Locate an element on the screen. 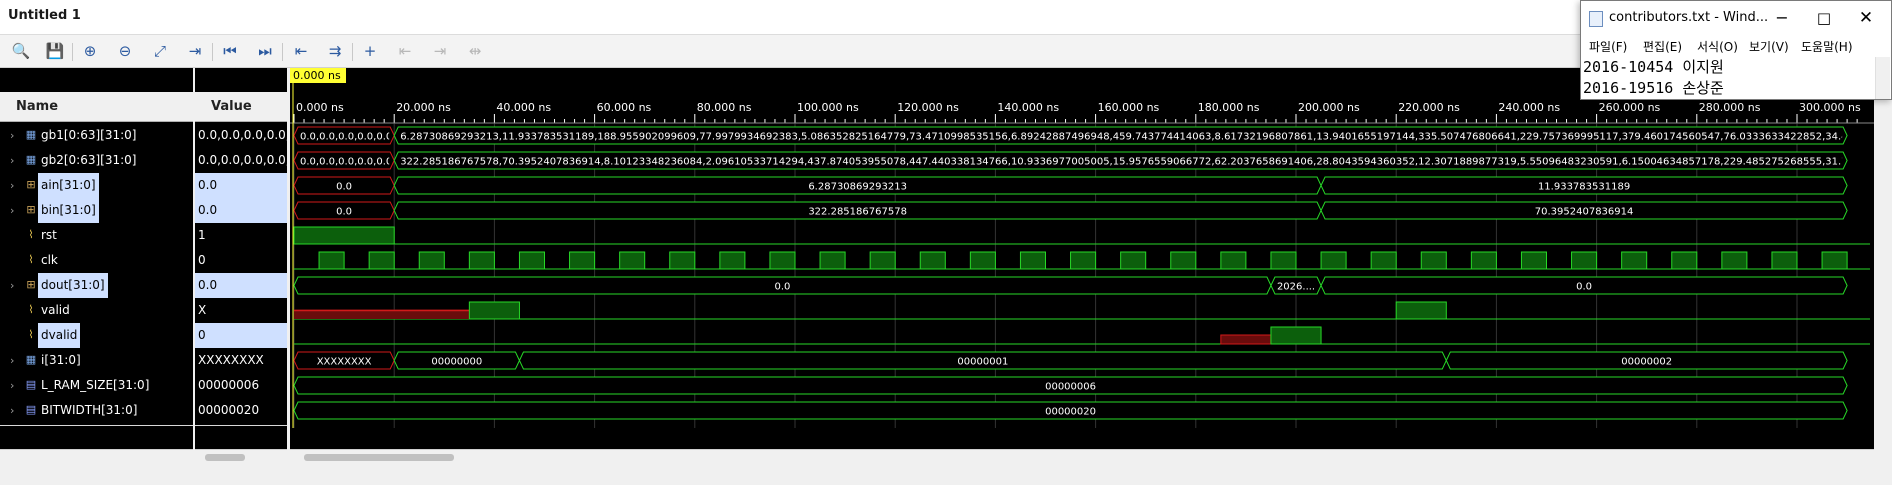 The height and width of the screenshot is (485, 1892). signal-name: rst is located at coordinates (49, 235).